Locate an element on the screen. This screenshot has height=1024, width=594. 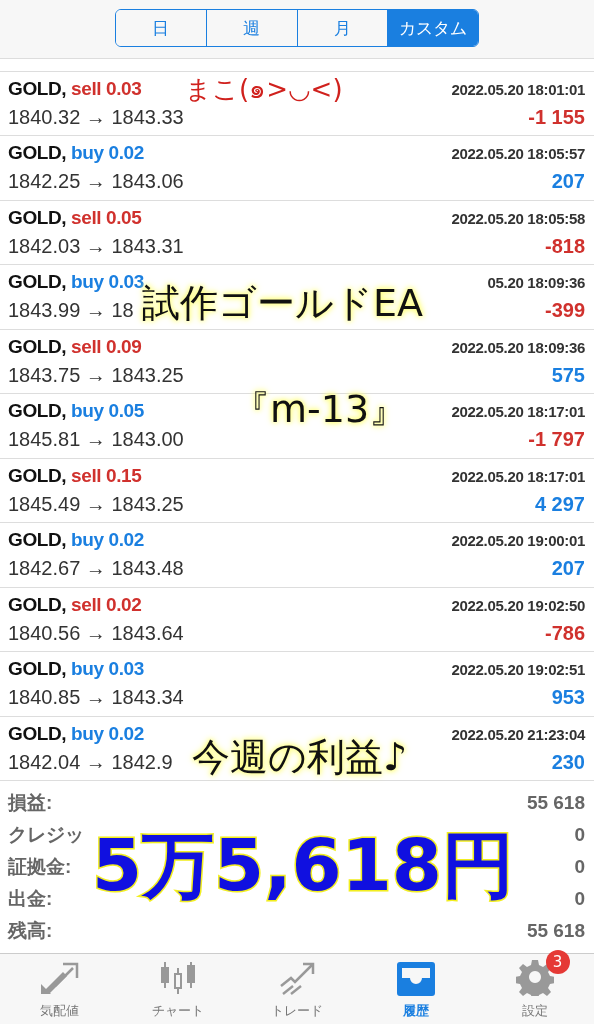
trade-profit: 4 297 is located at coordinates (559, 504).